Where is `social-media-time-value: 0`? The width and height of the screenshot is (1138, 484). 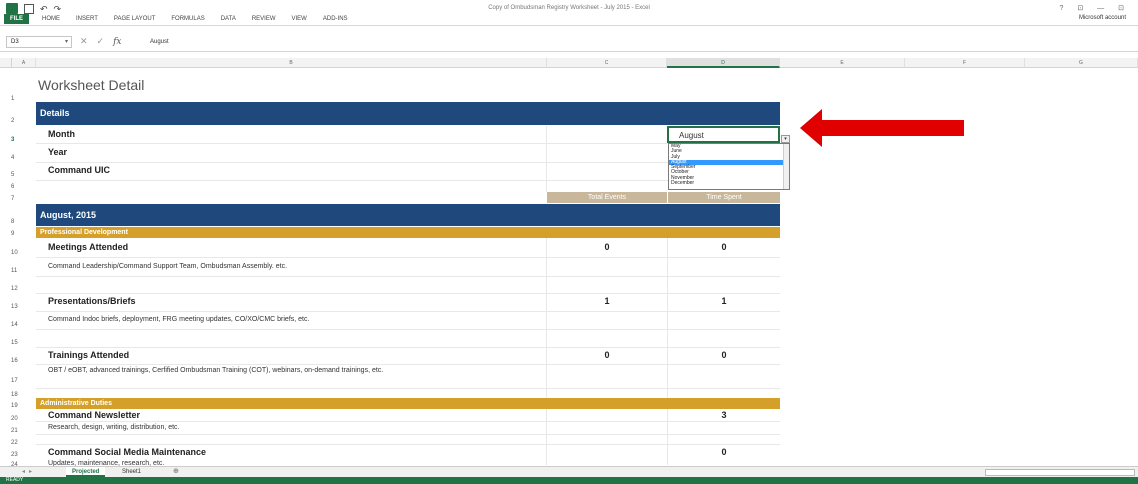 social-media-time-value: 0 is located at coordinates (724, 452).